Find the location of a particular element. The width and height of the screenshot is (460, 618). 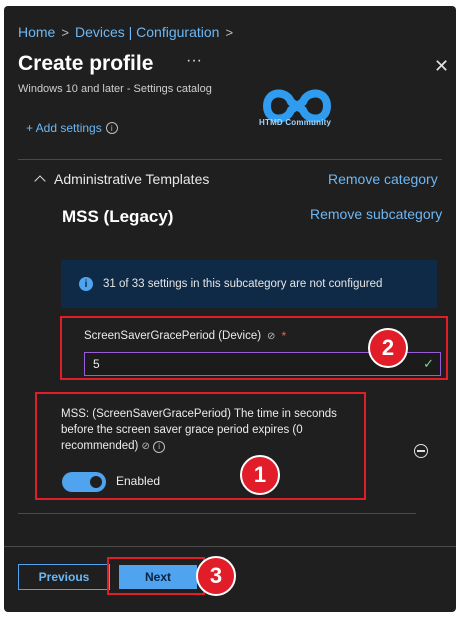

screensaver-grace-period-label: ScreenSaverGracePeriod (Device) ⊘ * is located at coordinates (185, 336).